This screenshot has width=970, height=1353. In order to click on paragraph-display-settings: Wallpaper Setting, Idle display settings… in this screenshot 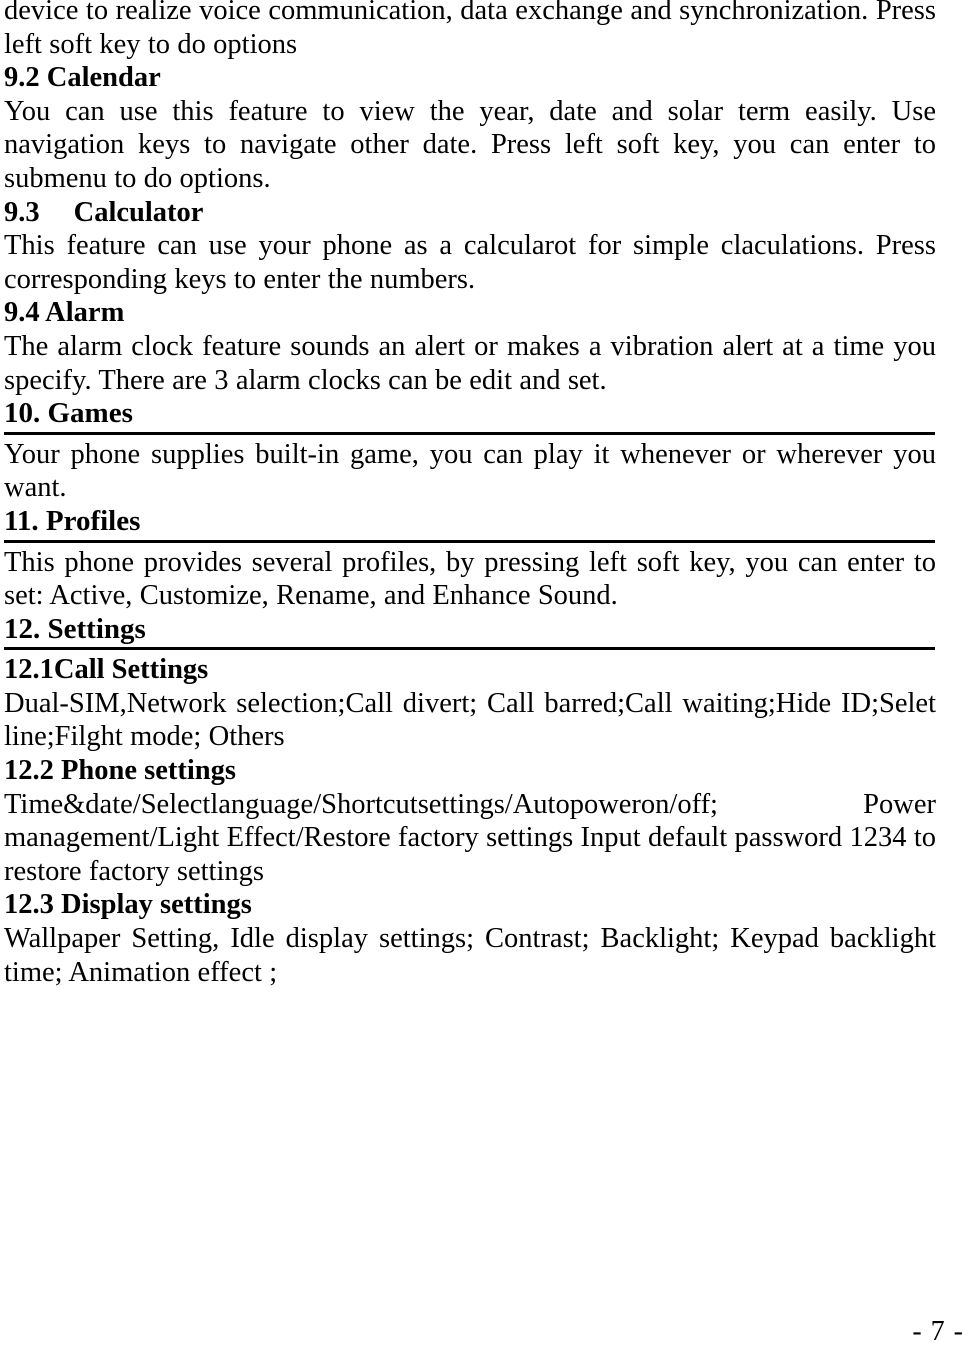, I will do `click(470, 955)`.